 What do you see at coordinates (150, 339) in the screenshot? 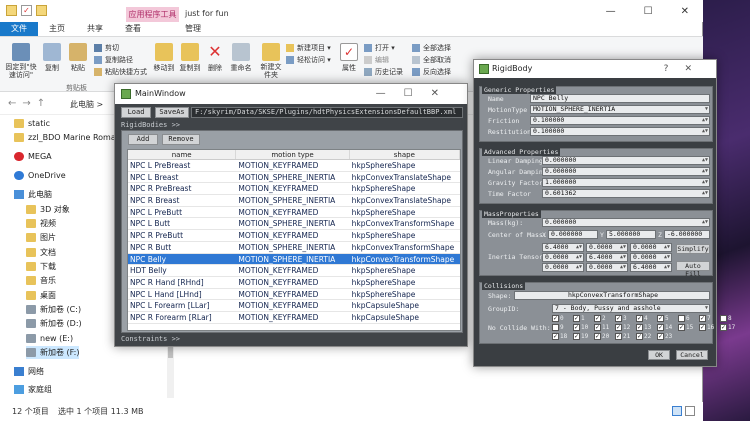
I see `constraints-toggle: Constraints >>` at bounding box center [150, 339].